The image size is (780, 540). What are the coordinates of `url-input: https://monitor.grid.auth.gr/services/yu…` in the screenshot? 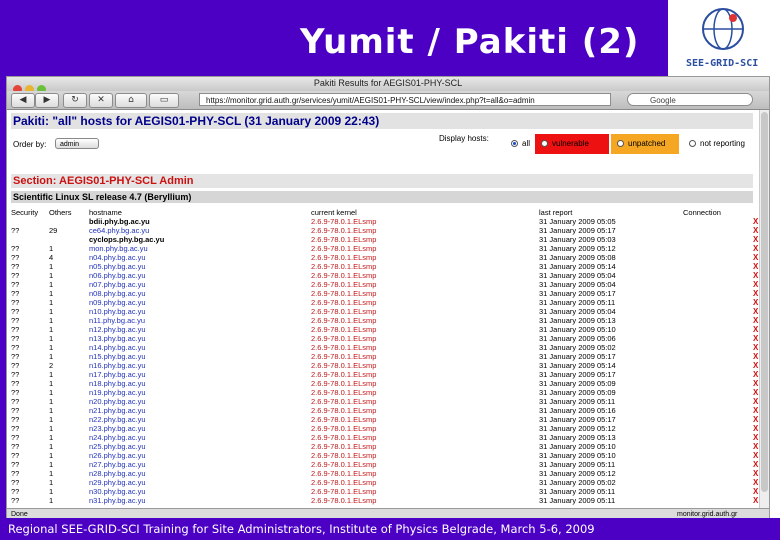 It's located at (405, 99).